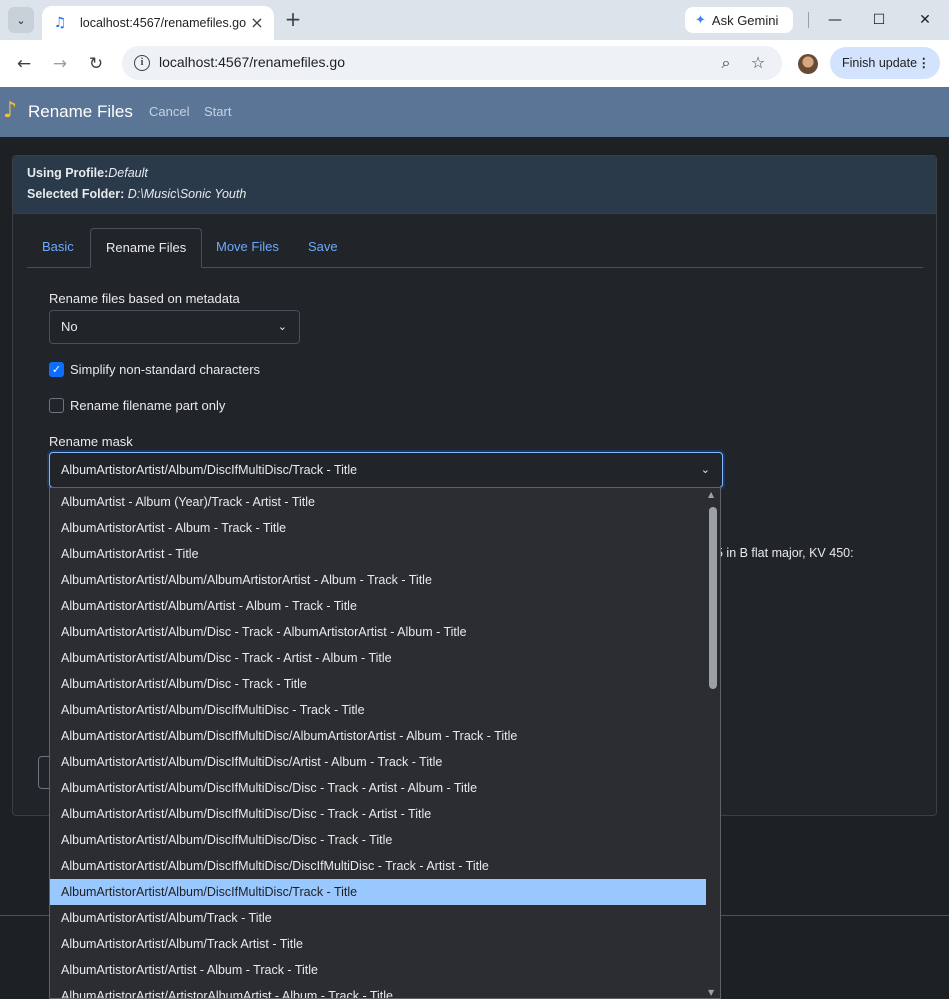 The height and width of the screenshot is (999, 949). I want to click on finish-update-button: Finish update ⋮, so click(885, 63).